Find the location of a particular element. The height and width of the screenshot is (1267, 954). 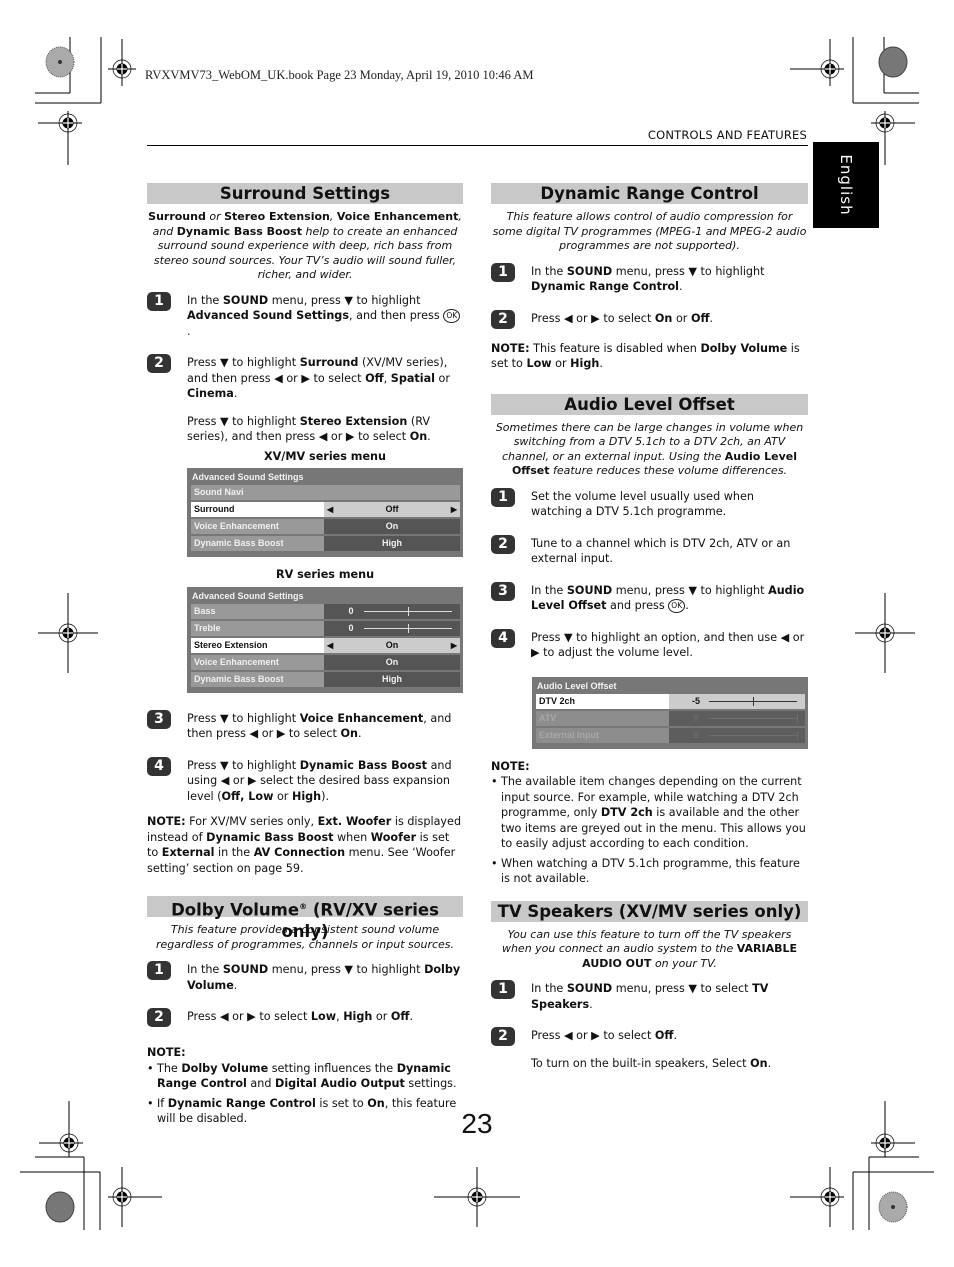

menu-row-label: ATV is located at coordinates (602, 718).